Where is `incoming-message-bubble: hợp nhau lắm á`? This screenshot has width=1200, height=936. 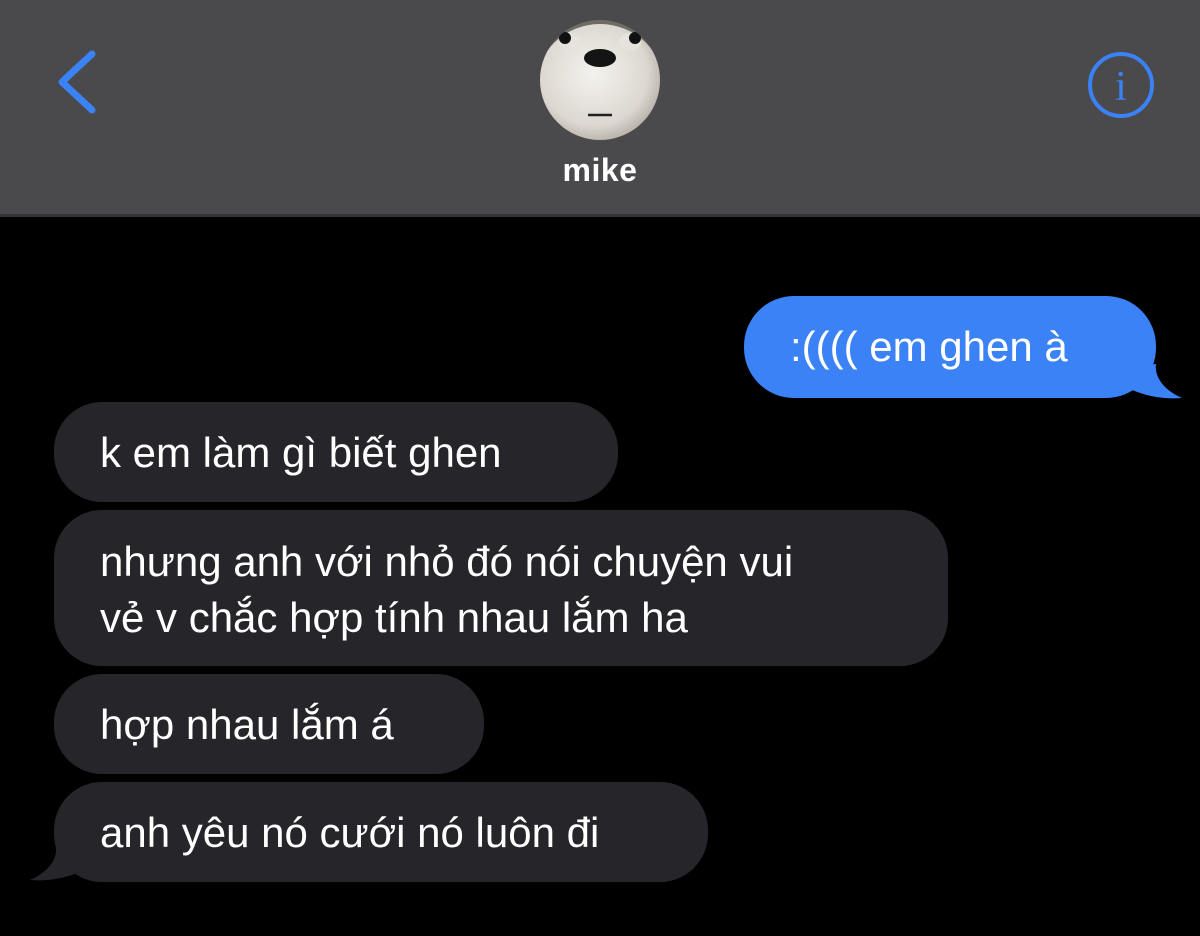
incoming-message-bubble: hợp nhau lắm á is located at coordinates (269, 724).